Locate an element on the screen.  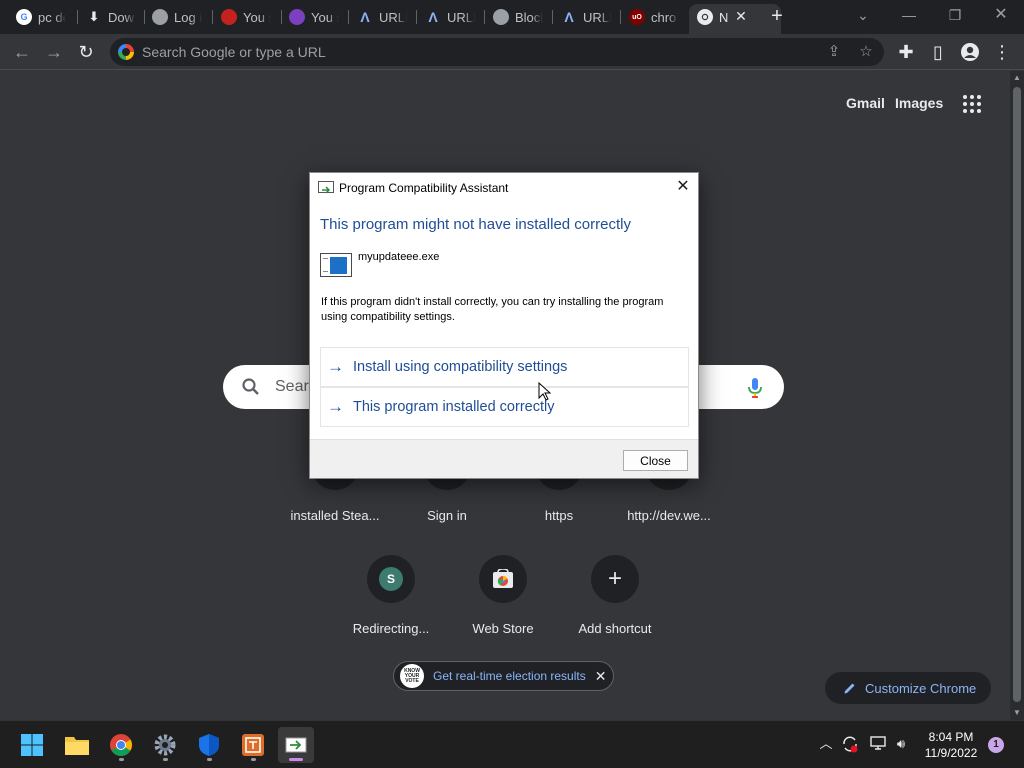
installed-correctly-option: → This program installed correctly is located at coordinates (504, 407).